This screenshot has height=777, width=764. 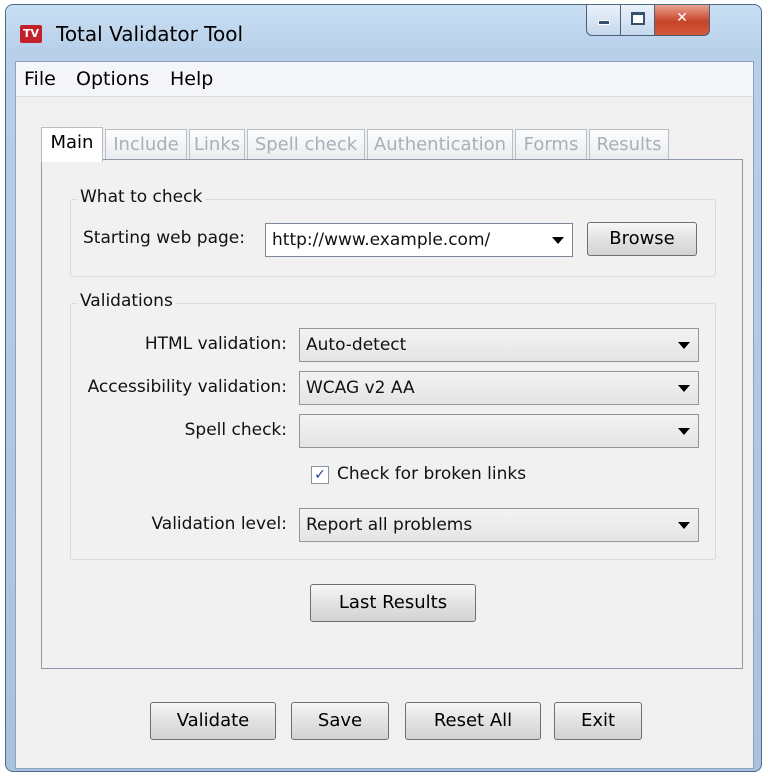 I want to click on validation-level-select: Report all problems, so click(x=499, y=525).